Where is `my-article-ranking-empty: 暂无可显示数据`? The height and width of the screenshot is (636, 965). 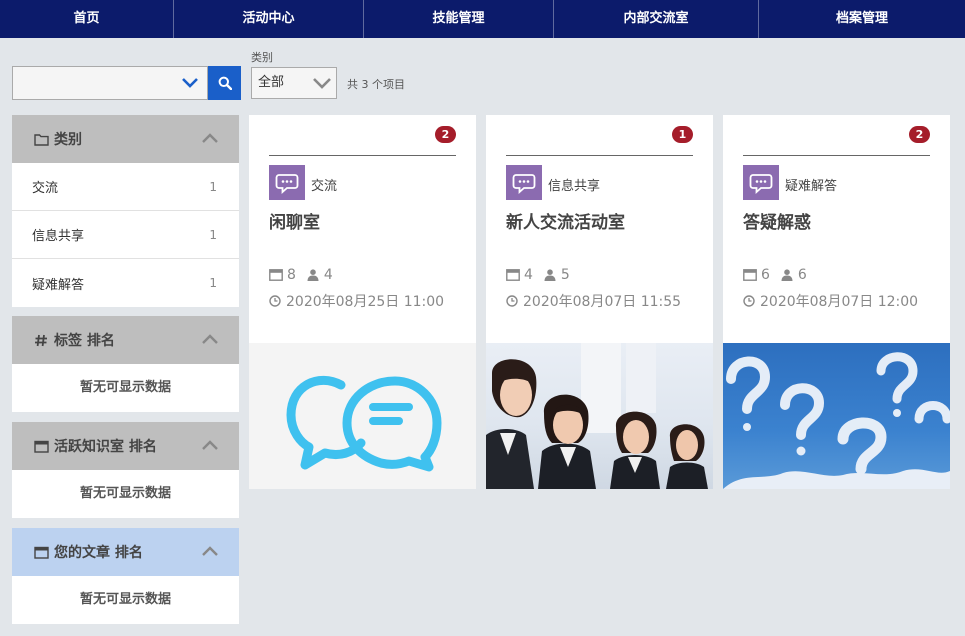 my-article-ranking-empty: 暂无可显示数据 is located at coordinates (125, 599).